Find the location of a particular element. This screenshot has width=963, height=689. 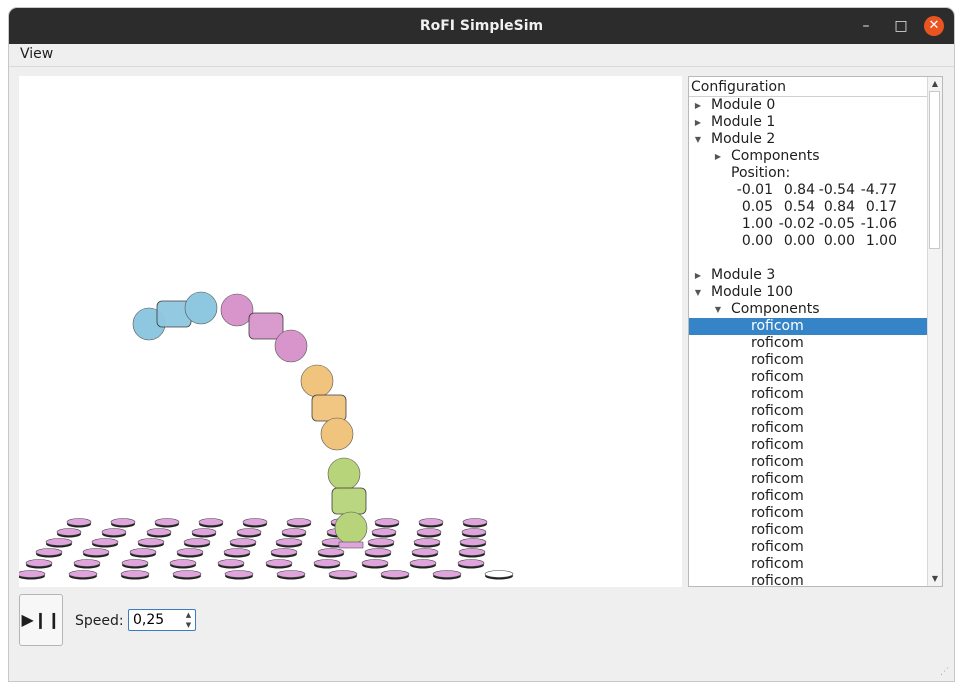

matrix-cell: -1.06 is located at coordinates (878, 224).